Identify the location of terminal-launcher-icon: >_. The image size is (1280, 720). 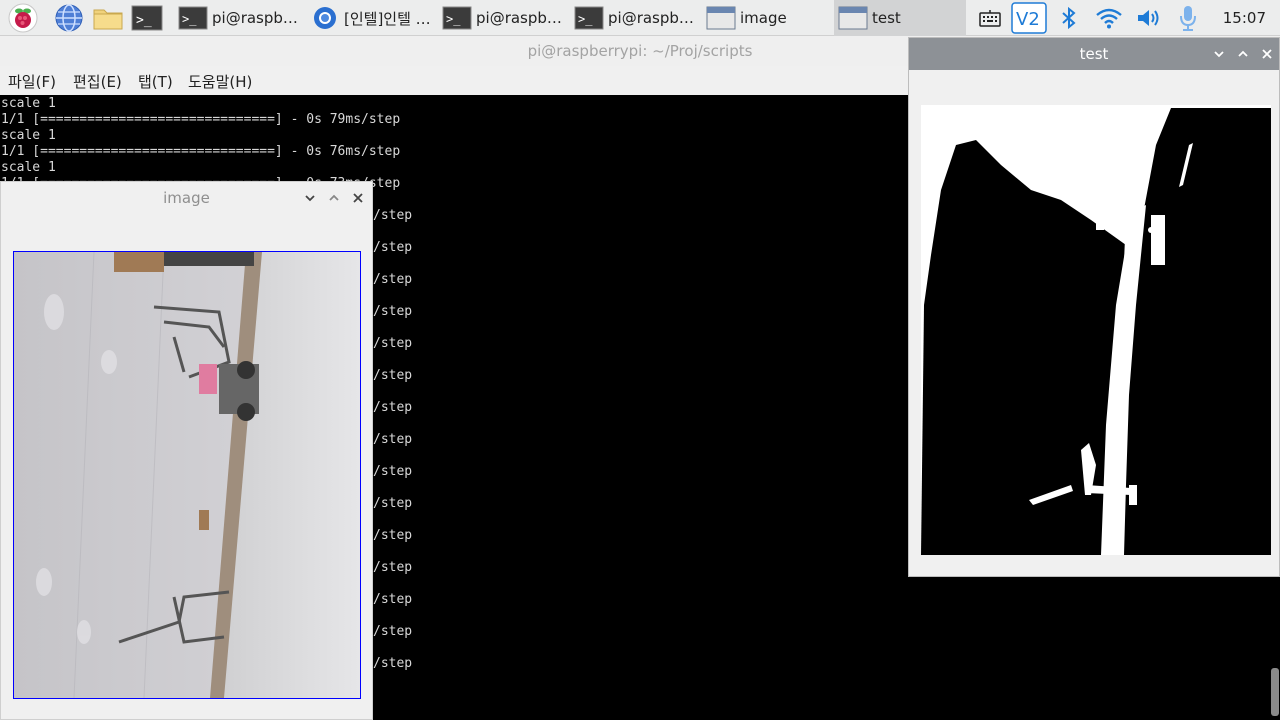
(147, 18).